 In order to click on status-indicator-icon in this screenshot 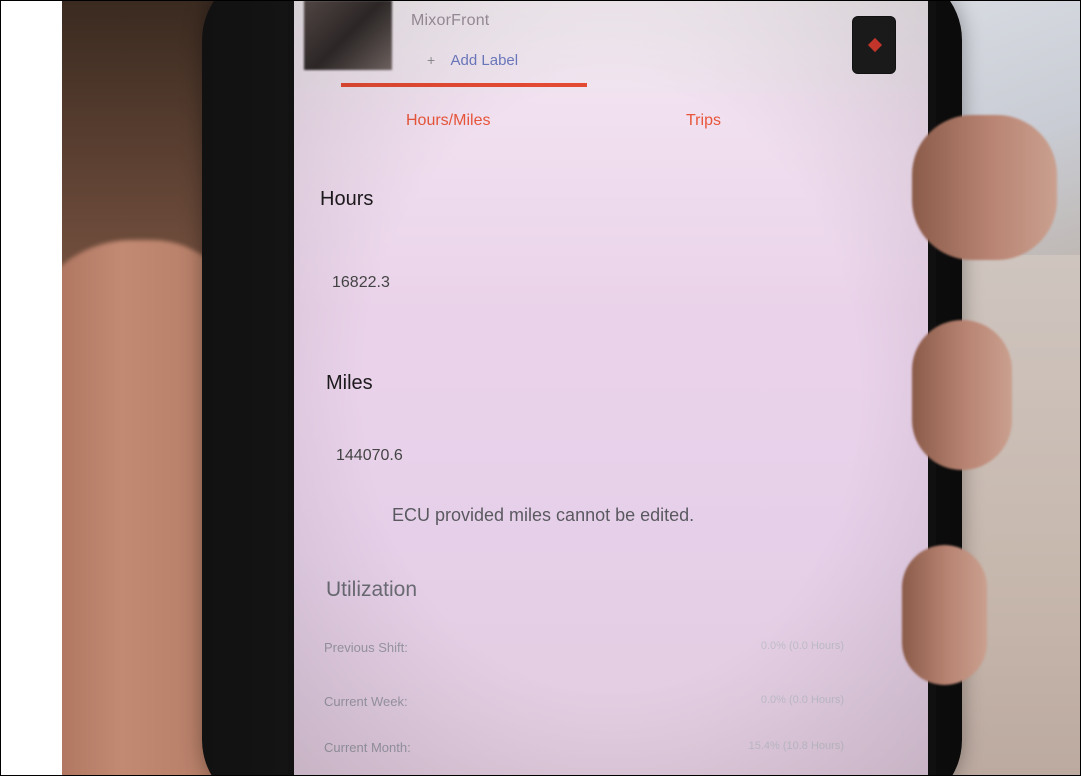, I will do `click(875, 45)`.